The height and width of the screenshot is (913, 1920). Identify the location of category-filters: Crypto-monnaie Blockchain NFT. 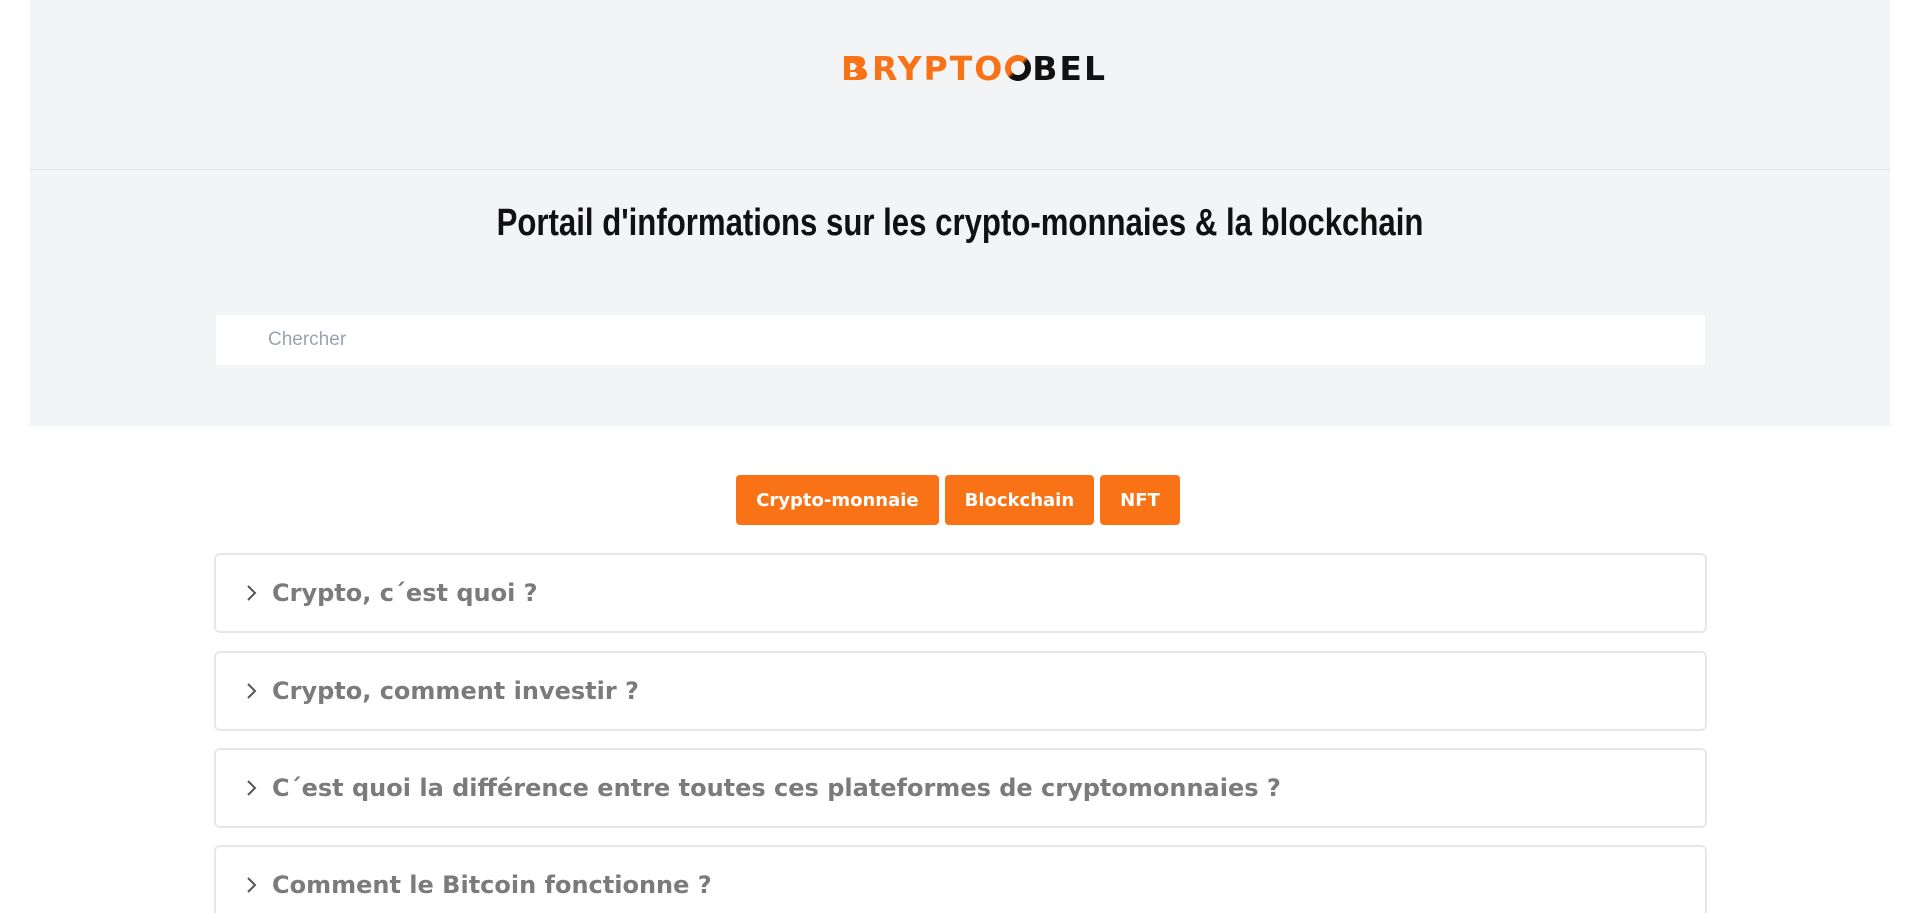
(960, 500).